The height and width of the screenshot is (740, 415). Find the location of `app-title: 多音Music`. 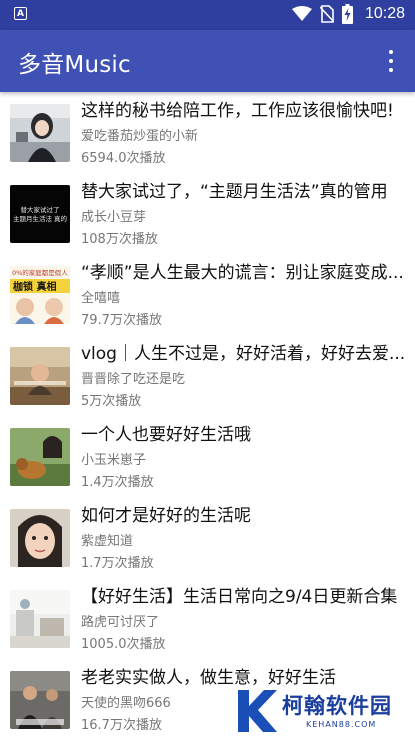

app-title: 多音Music is located at coordinates (74, 65).